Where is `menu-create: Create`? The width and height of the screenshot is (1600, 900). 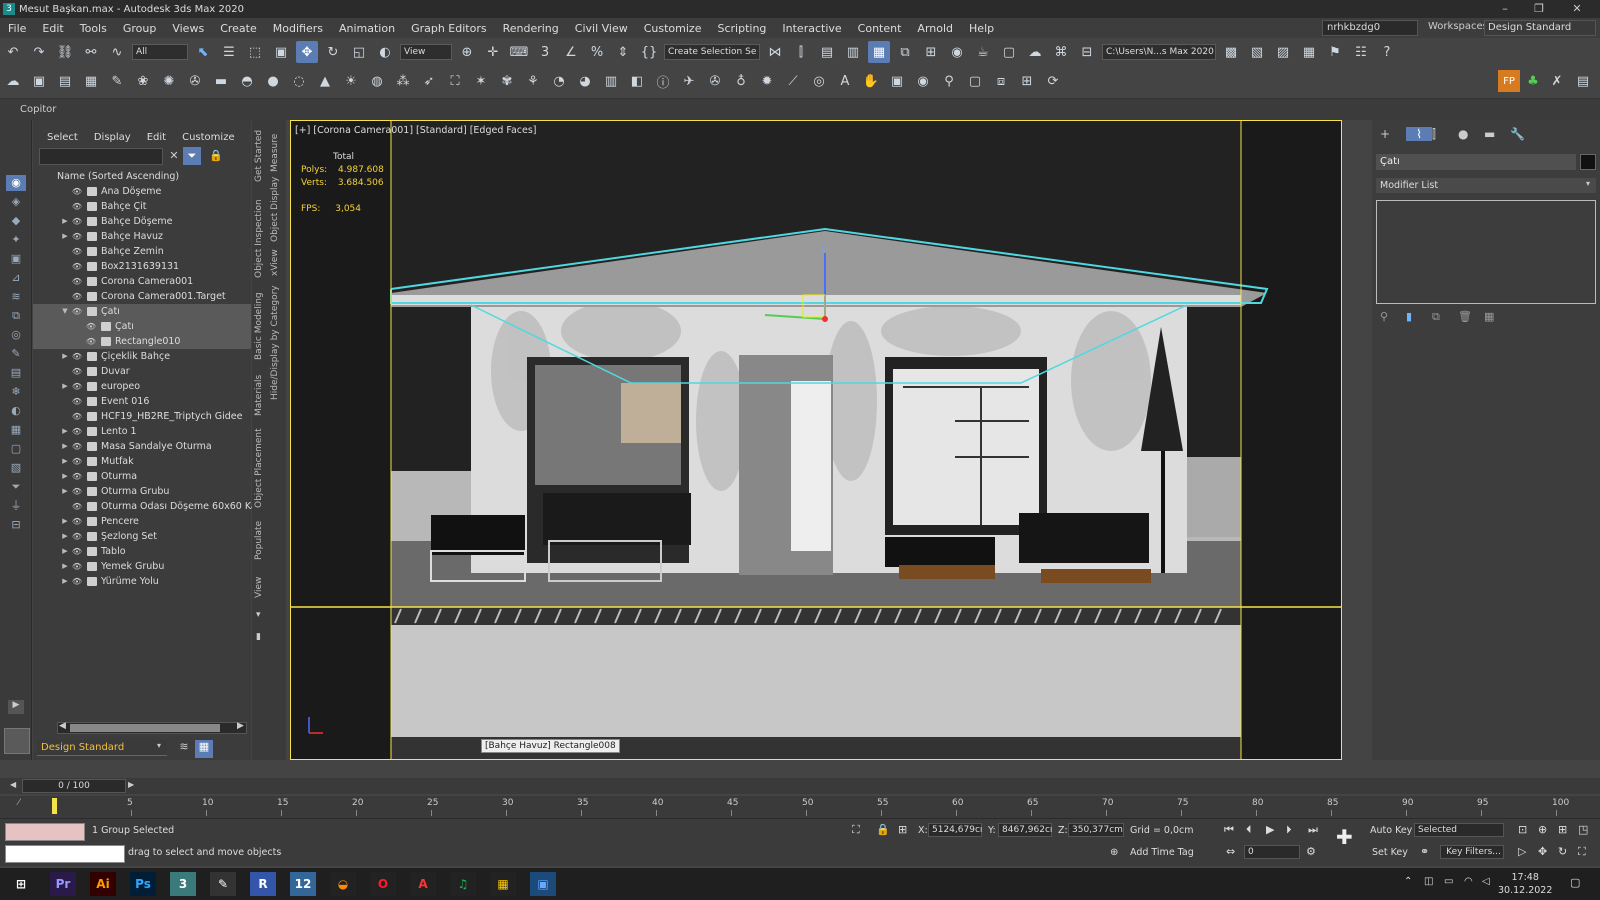 menu-create: Create is located at coordinates (238, 28).